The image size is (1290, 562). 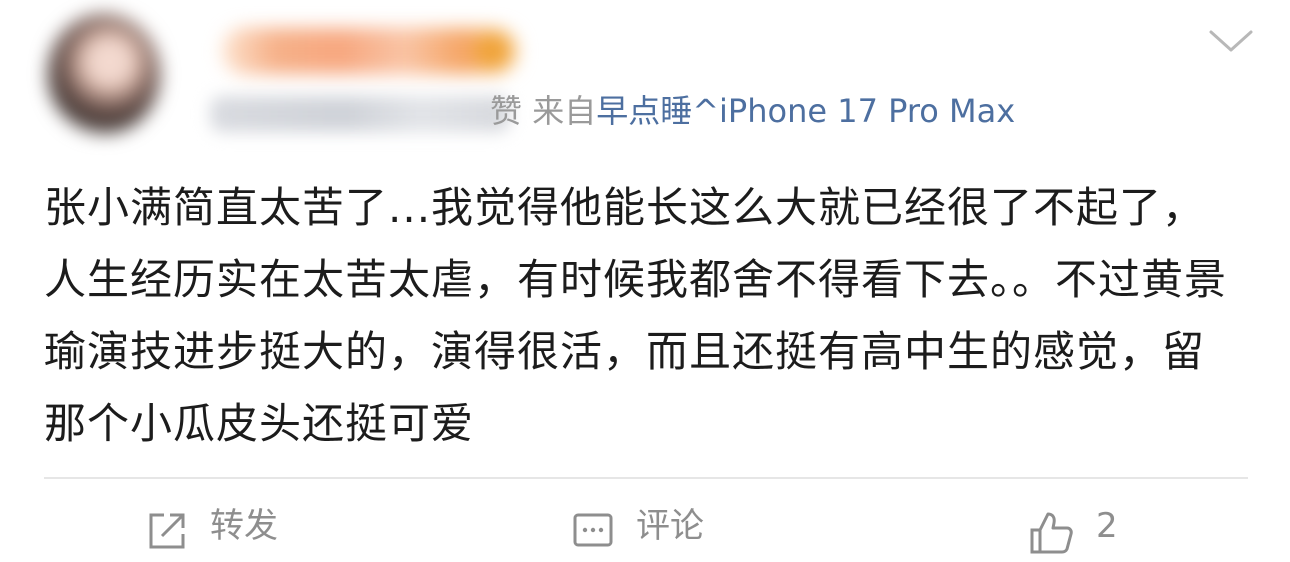 I want to click on repost-icon, so click(x=167, y=531).